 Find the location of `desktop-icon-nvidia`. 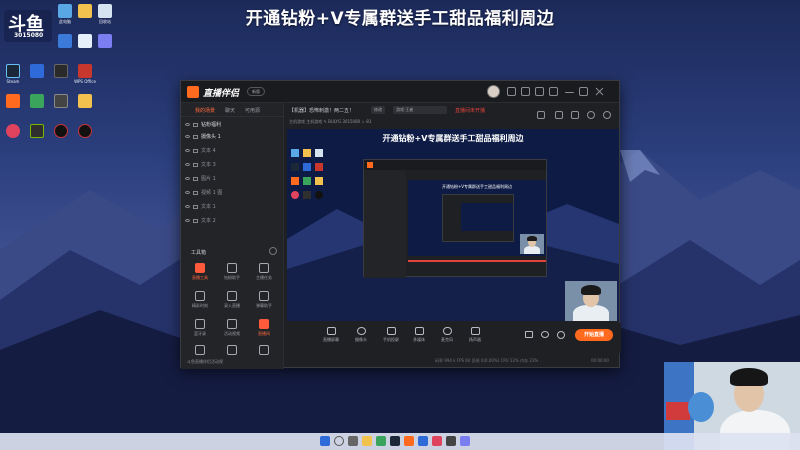

desktop-icon-nvidia is located at coordinates (37, 131).